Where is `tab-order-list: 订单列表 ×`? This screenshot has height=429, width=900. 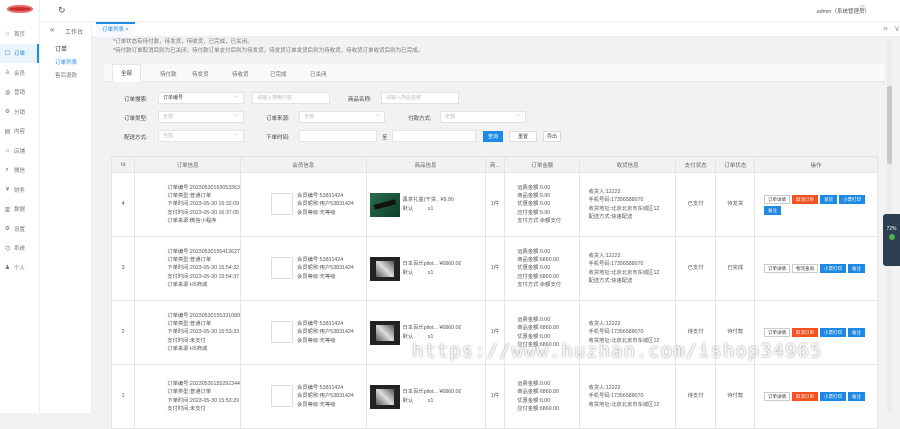 tab-order-list: 订单列表 × is located at coordinates (115, 29).